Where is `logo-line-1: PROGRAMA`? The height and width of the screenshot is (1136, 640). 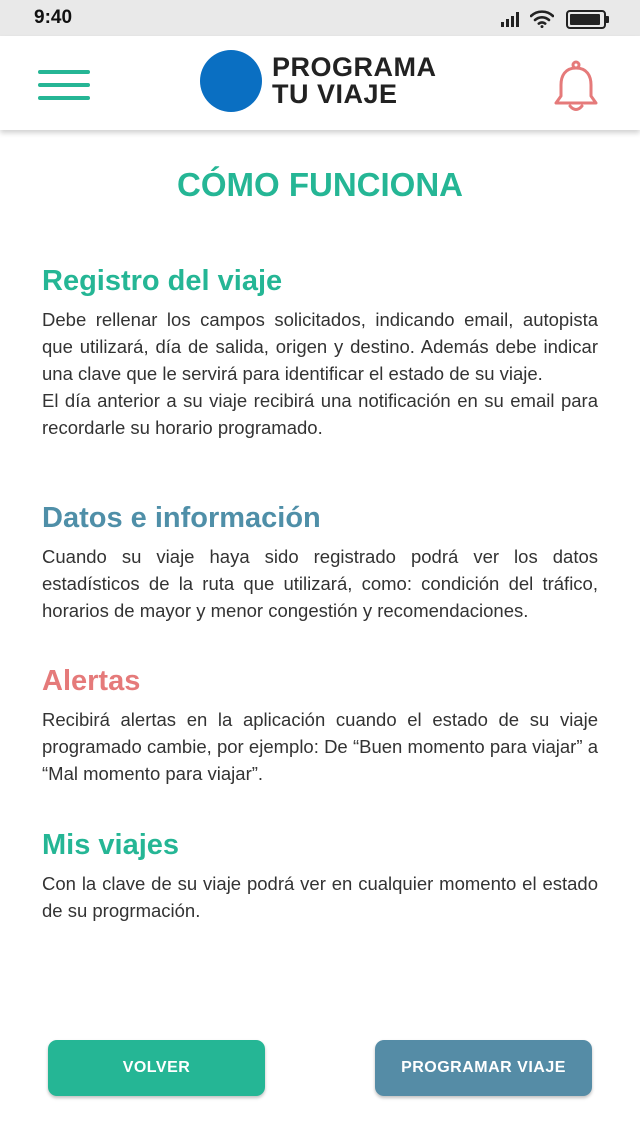
logo-line-1: PROGRAMA is located at coordinates (354, 67).